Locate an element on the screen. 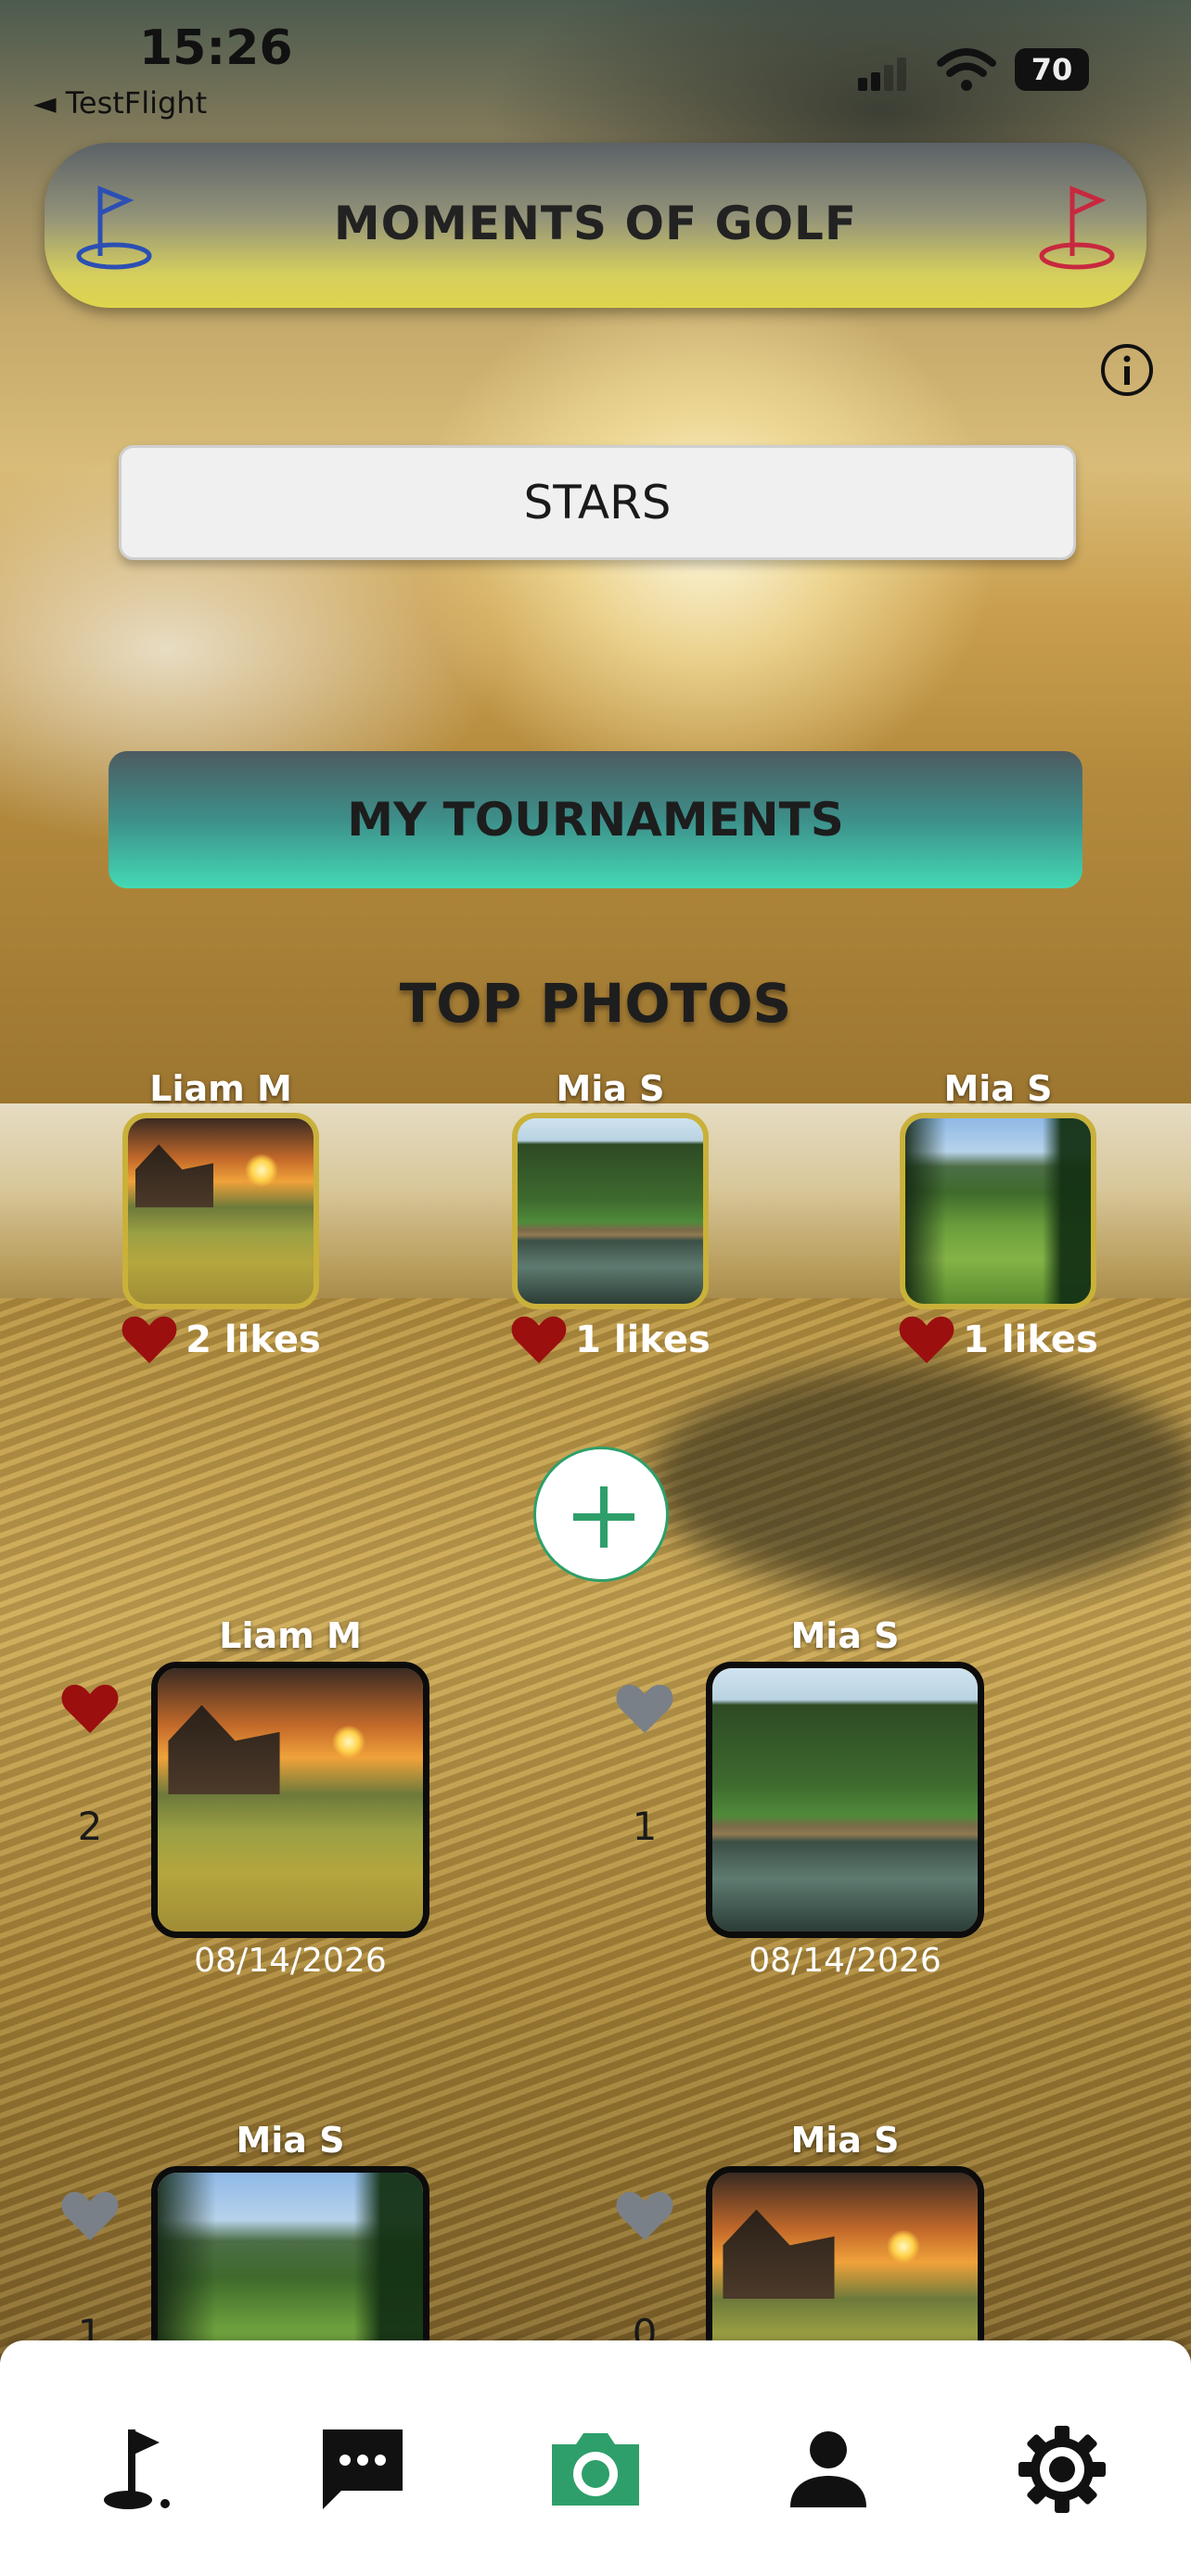 Image resolution: width=1191 pixels, height=2576 pixels. feed-photo-card: Mia S 08/14/2026 is located at coordinates (845, 1798).